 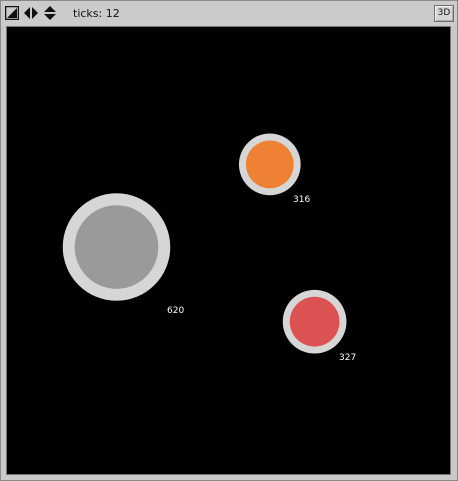 I want to click on ticks-counter: ticks: 12, so click(x=96, y=13).